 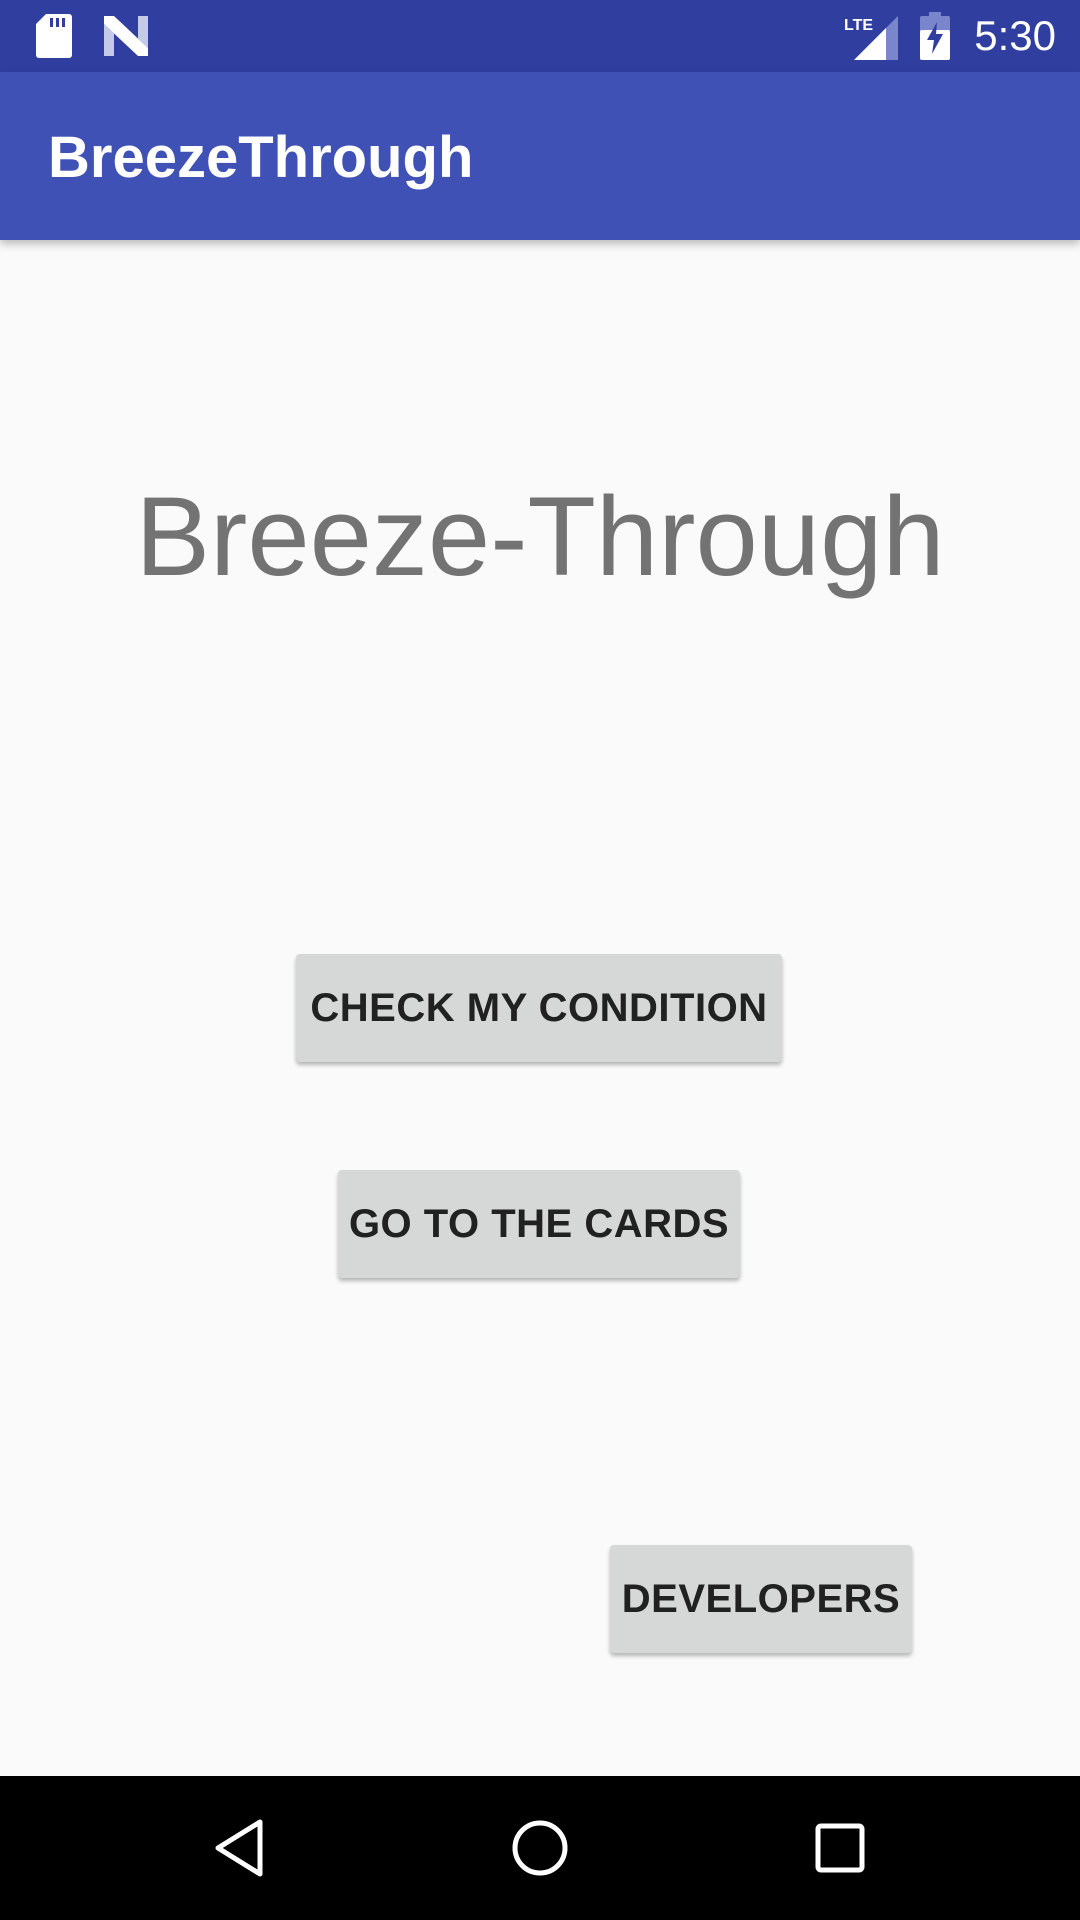 What do you see at coordinates (240, 1848) in the screenshot?
I see `back-icon` at bounding box center [240, 1848].